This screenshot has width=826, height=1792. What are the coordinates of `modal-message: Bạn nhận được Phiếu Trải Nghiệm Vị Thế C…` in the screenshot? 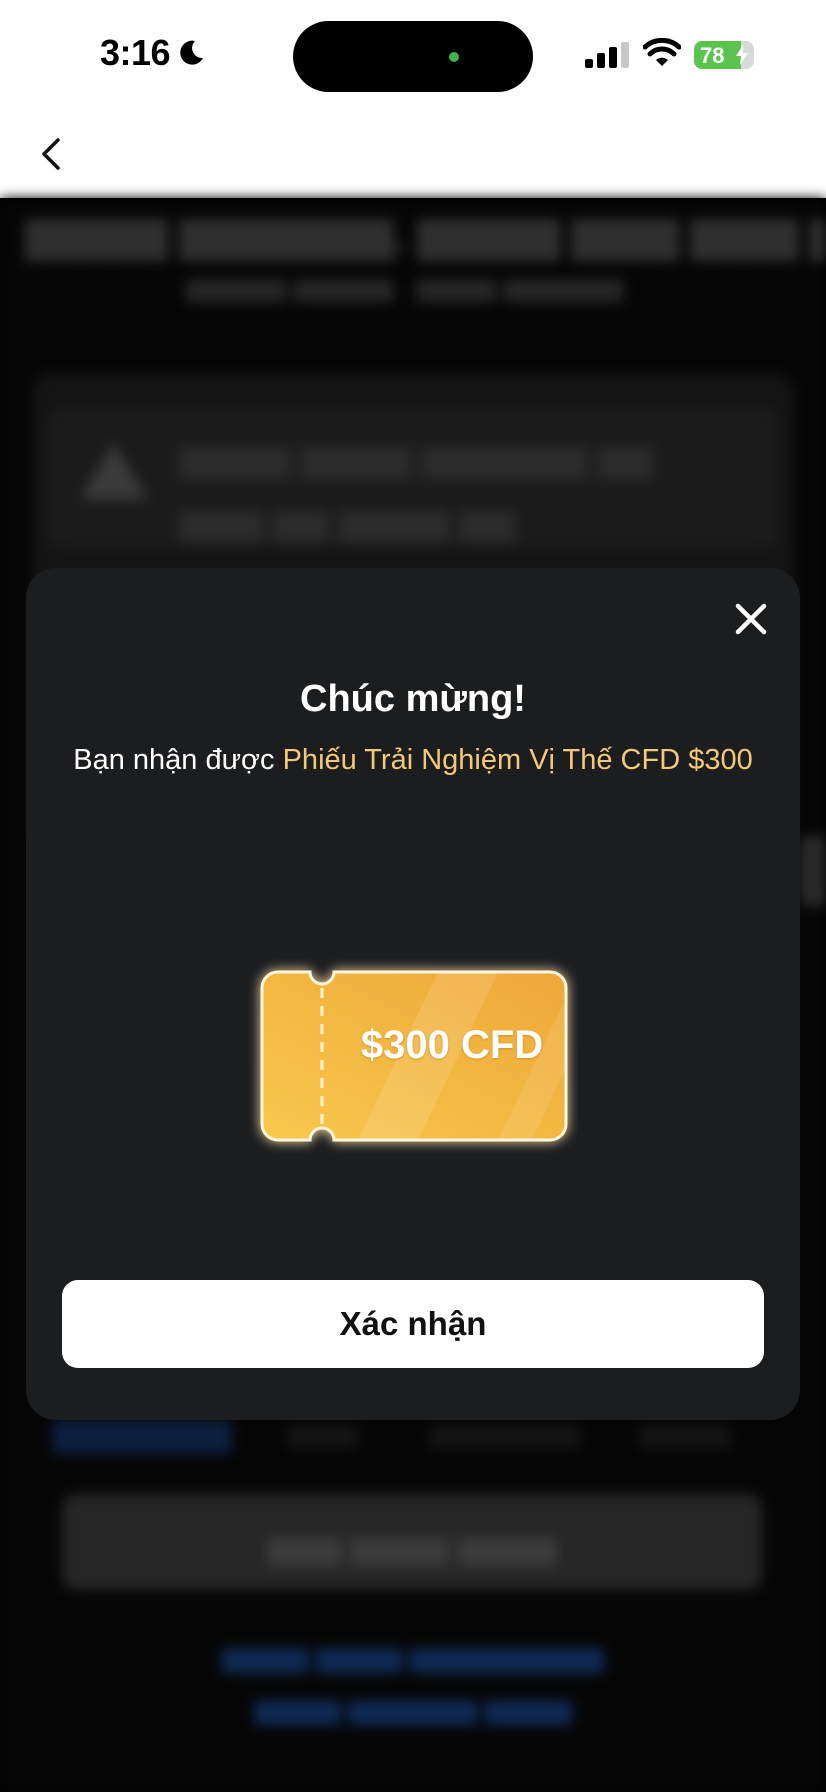 It's located at (413, 760).